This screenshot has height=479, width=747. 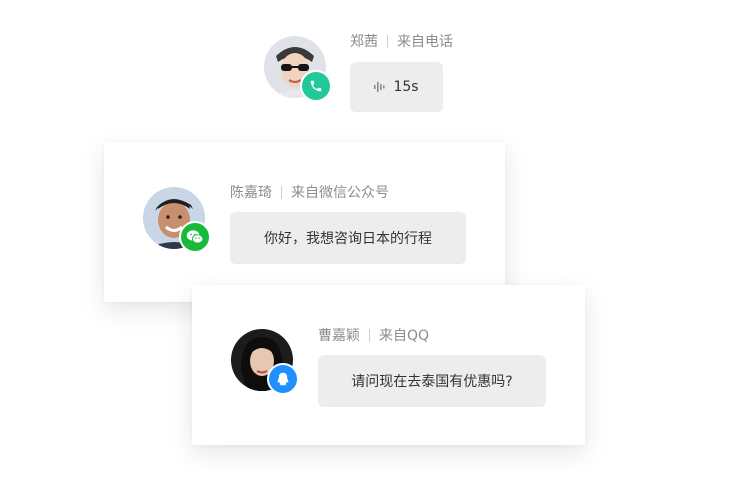 What do you see at coordinates (406, 87) in the screenshot?
I see `voice-duration: 15s` at bounding box center [406, 87].